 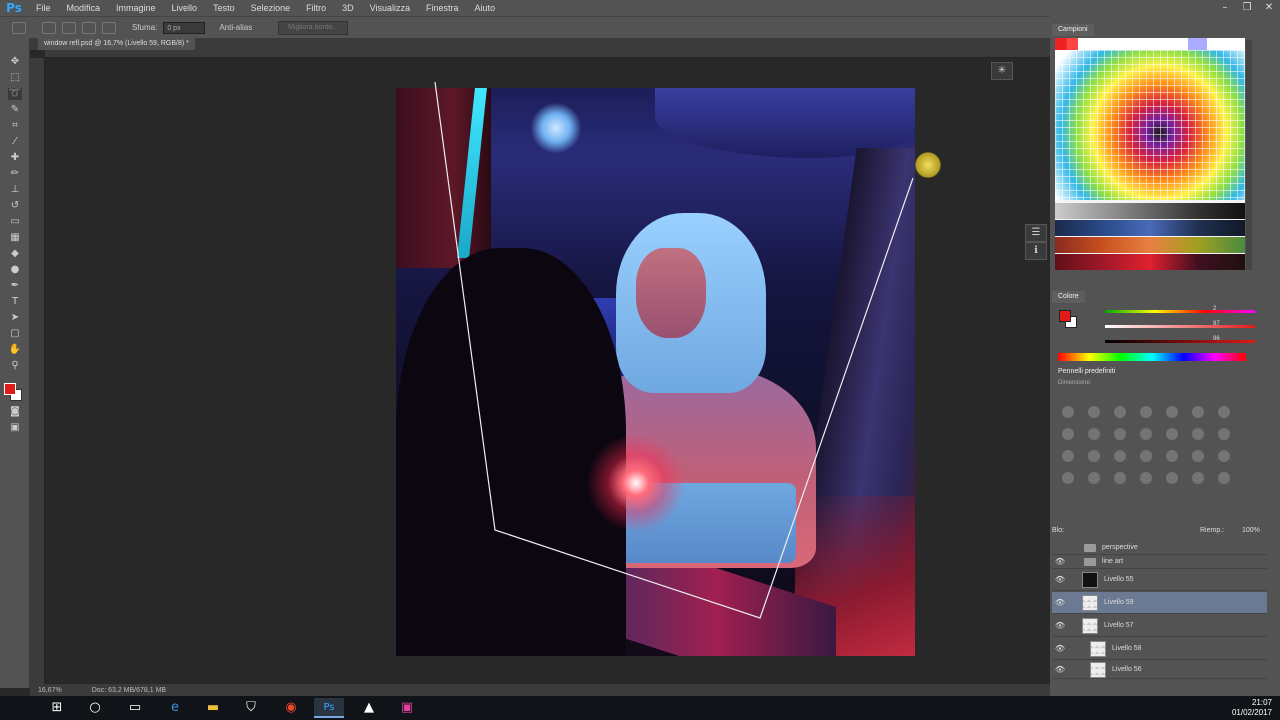 What do you see at coordinates (291, 708) in the screenshot?
I see `chrome-icon: ◉` at bounding box center [291, 708].